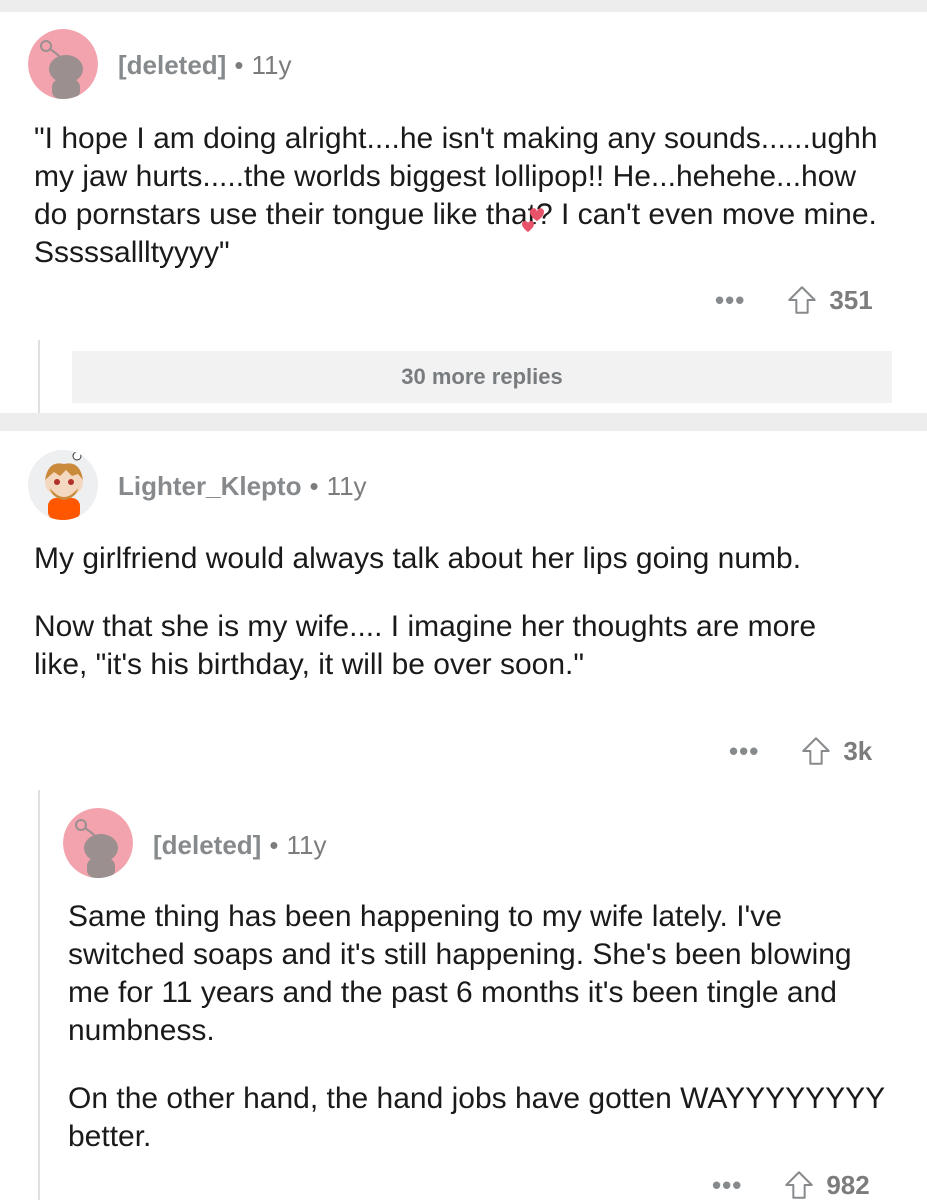 The image size is (927, 1202). I want to click on comment-actions: ••• 3k, so click(800, 751).